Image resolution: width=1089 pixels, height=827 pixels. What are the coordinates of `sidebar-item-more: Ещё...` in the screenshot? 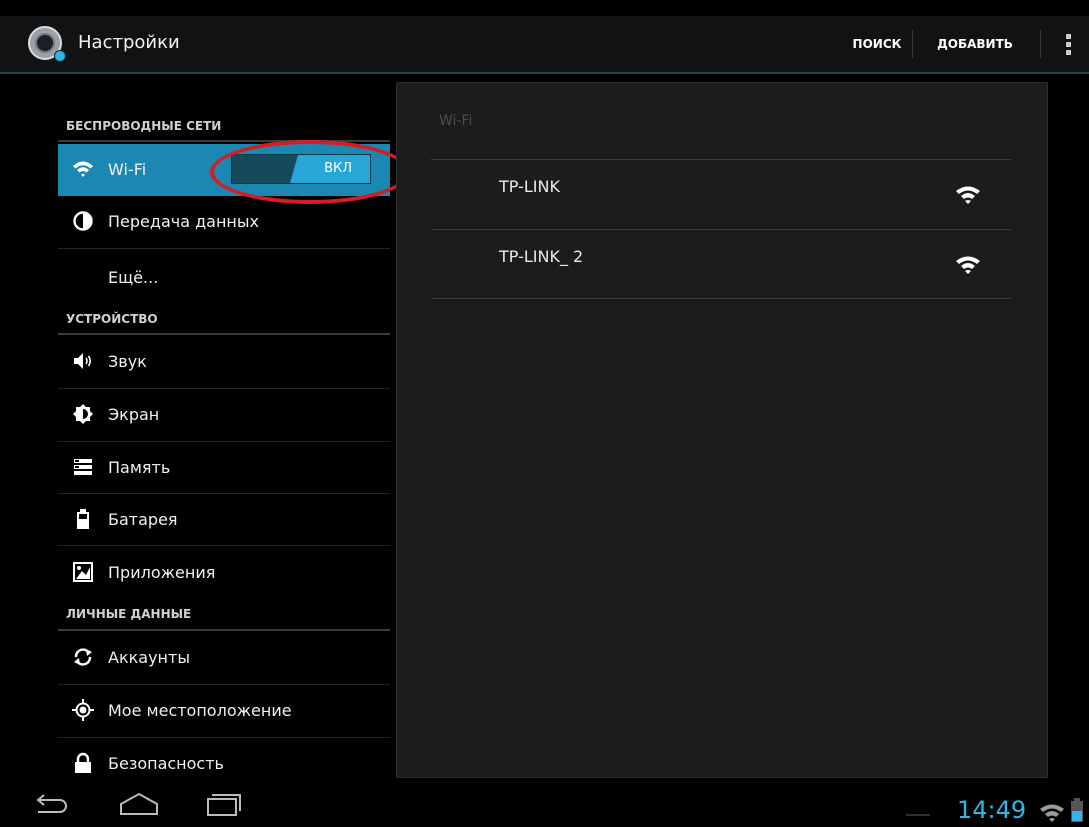 It's located at (224, 276).